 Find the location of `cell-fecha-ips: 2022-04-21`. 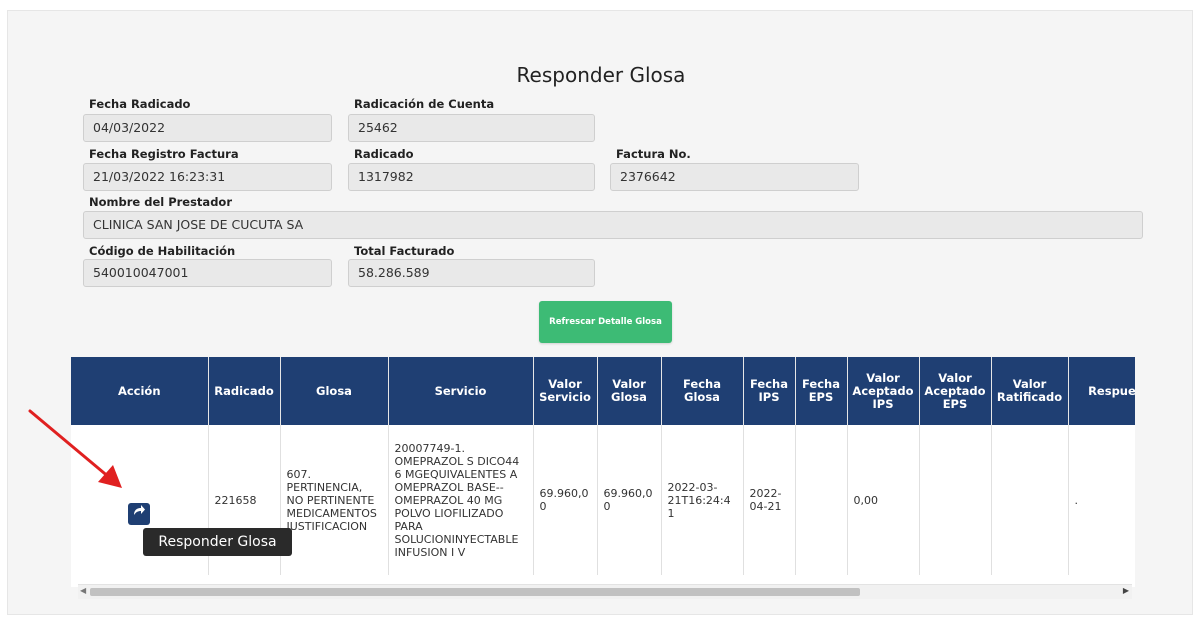

cell-fecha-ips: 2022-04-21 is located at coordinates (769, 500).